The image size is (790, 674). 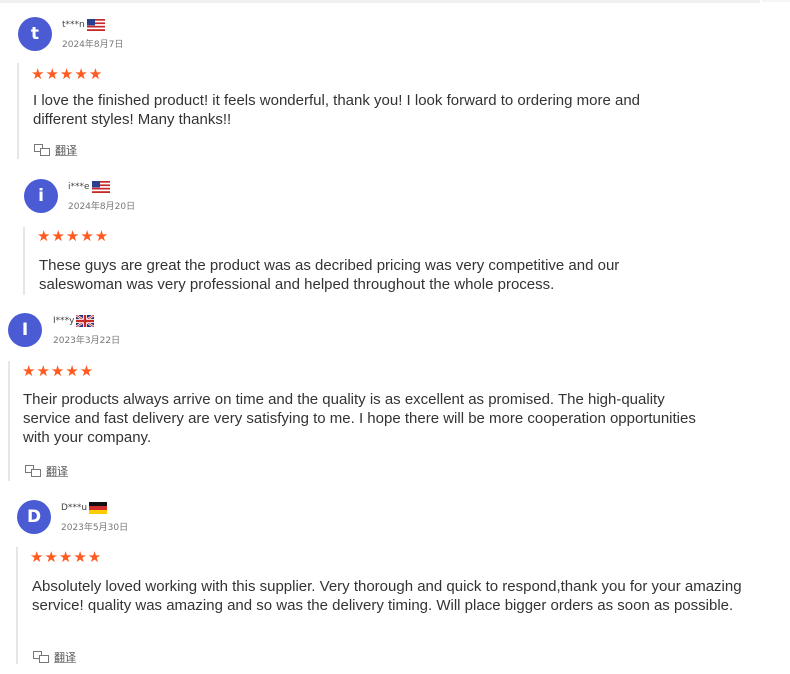 I want to click on avatar: t, so click(x=35, y=34).